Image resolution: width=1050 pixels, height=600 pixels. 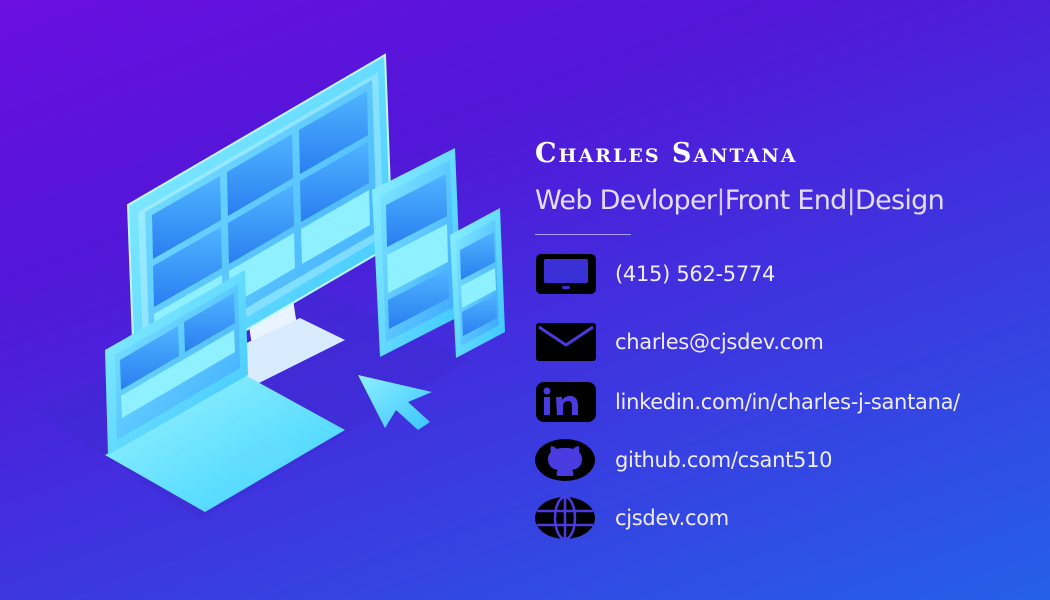 I want to click on contact-website: cjsdev.com, so click(x=632, y=518).